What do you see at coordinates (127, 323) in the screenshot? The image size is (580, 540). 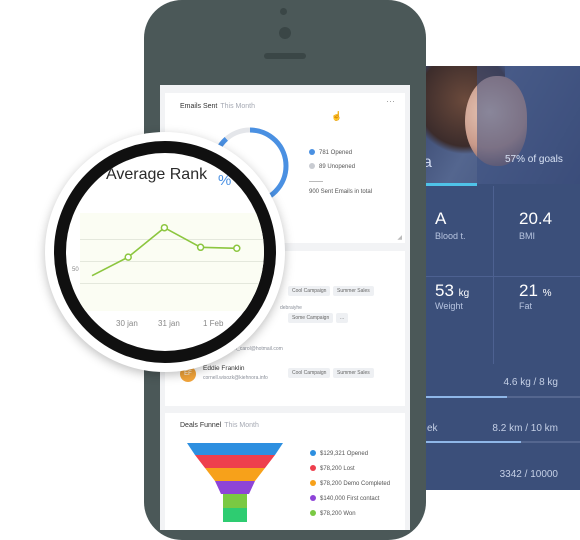 I see `x-tick-30-jan: 30 jan` at bounding box center [127, 323].